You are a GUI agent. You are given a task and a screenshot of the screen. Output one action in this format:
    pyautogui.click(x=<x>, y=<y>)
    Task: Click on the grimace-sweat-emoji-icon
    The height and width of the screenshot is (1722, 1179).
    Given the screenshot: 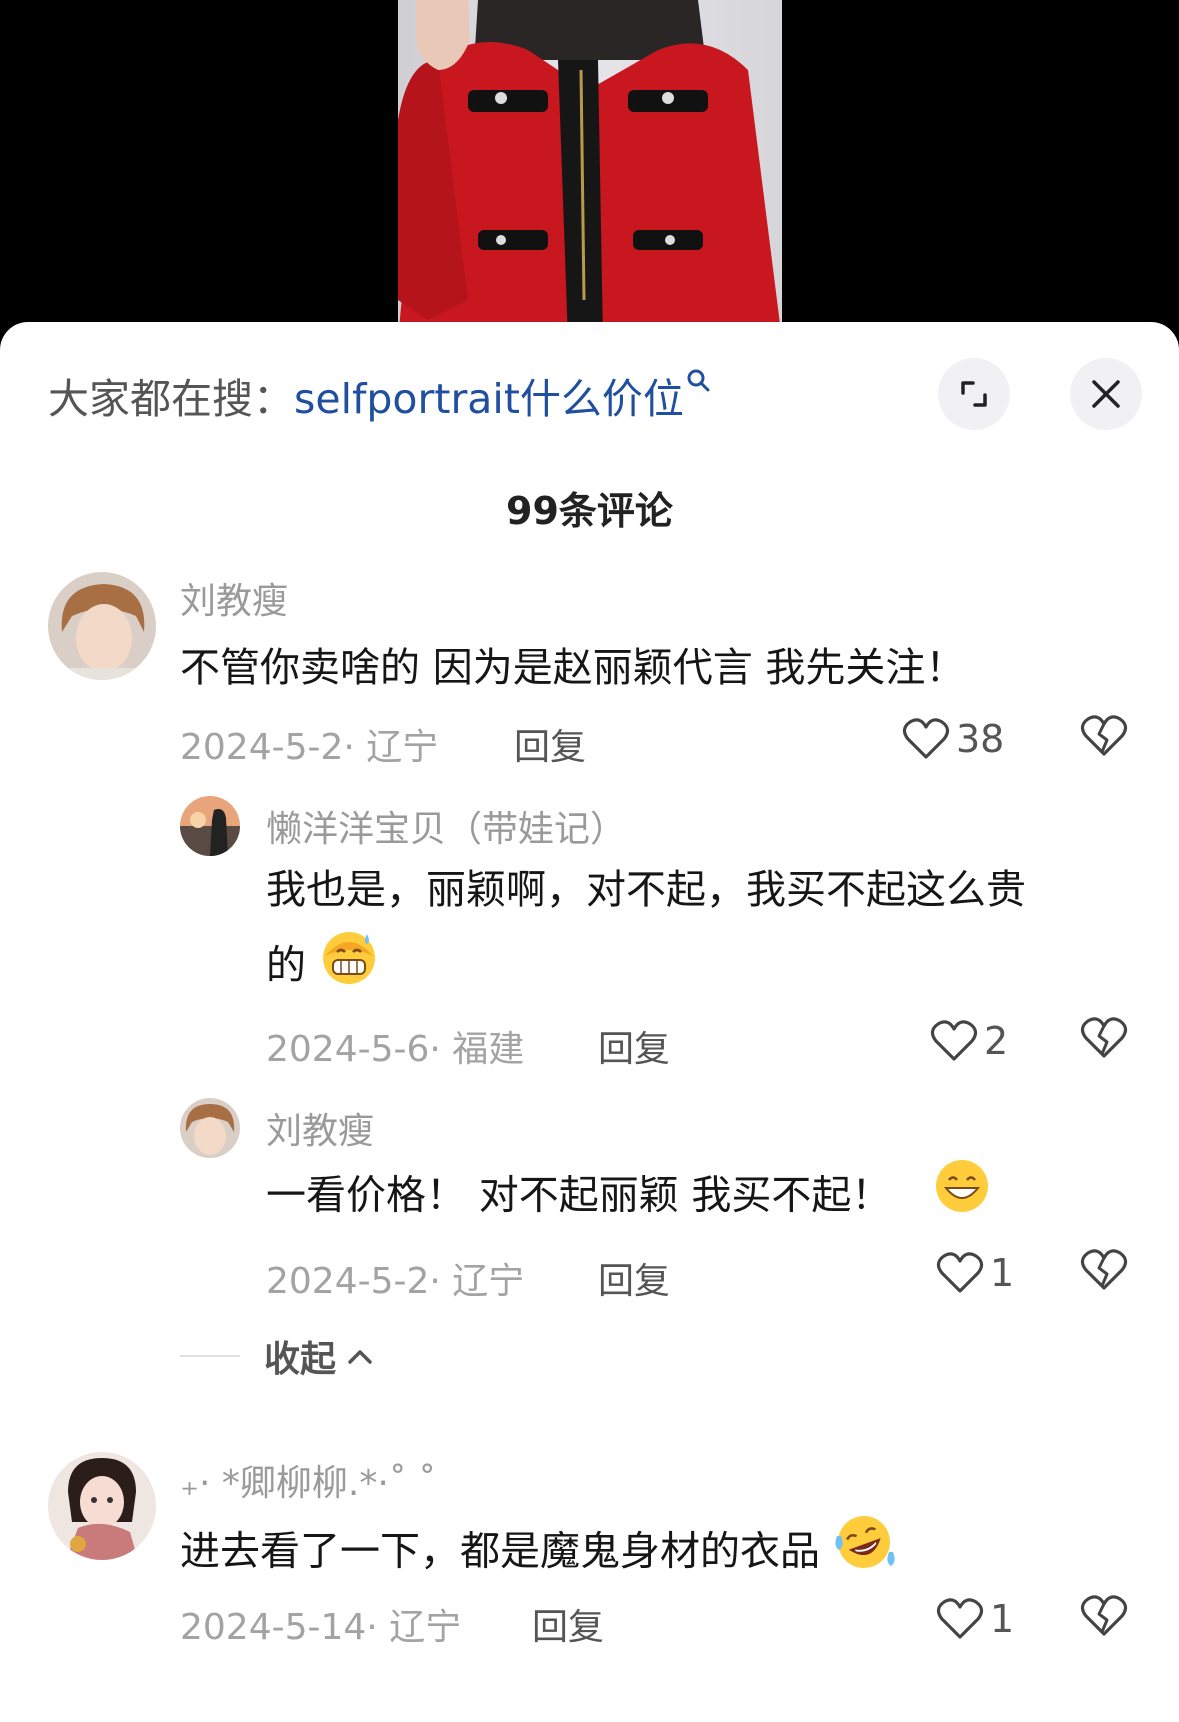 What is the action you would take?
    pyautogui.click(x=349, y=967)
    